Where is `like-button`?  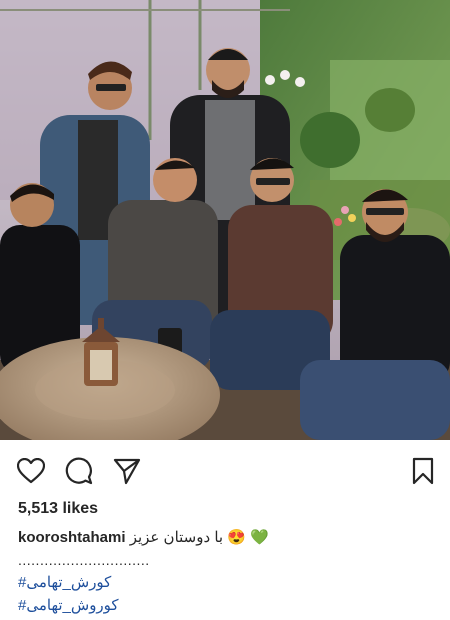 like-button is located at coordinates (31, 471).